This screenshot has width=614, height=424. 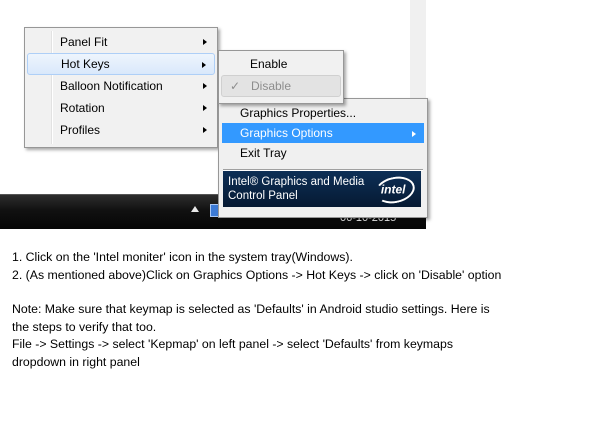 What do you see at coordinates (84, 326) in the screenshot?
I see `note-line-2: the steps to verify that too.` at bounding box center [84, 326].